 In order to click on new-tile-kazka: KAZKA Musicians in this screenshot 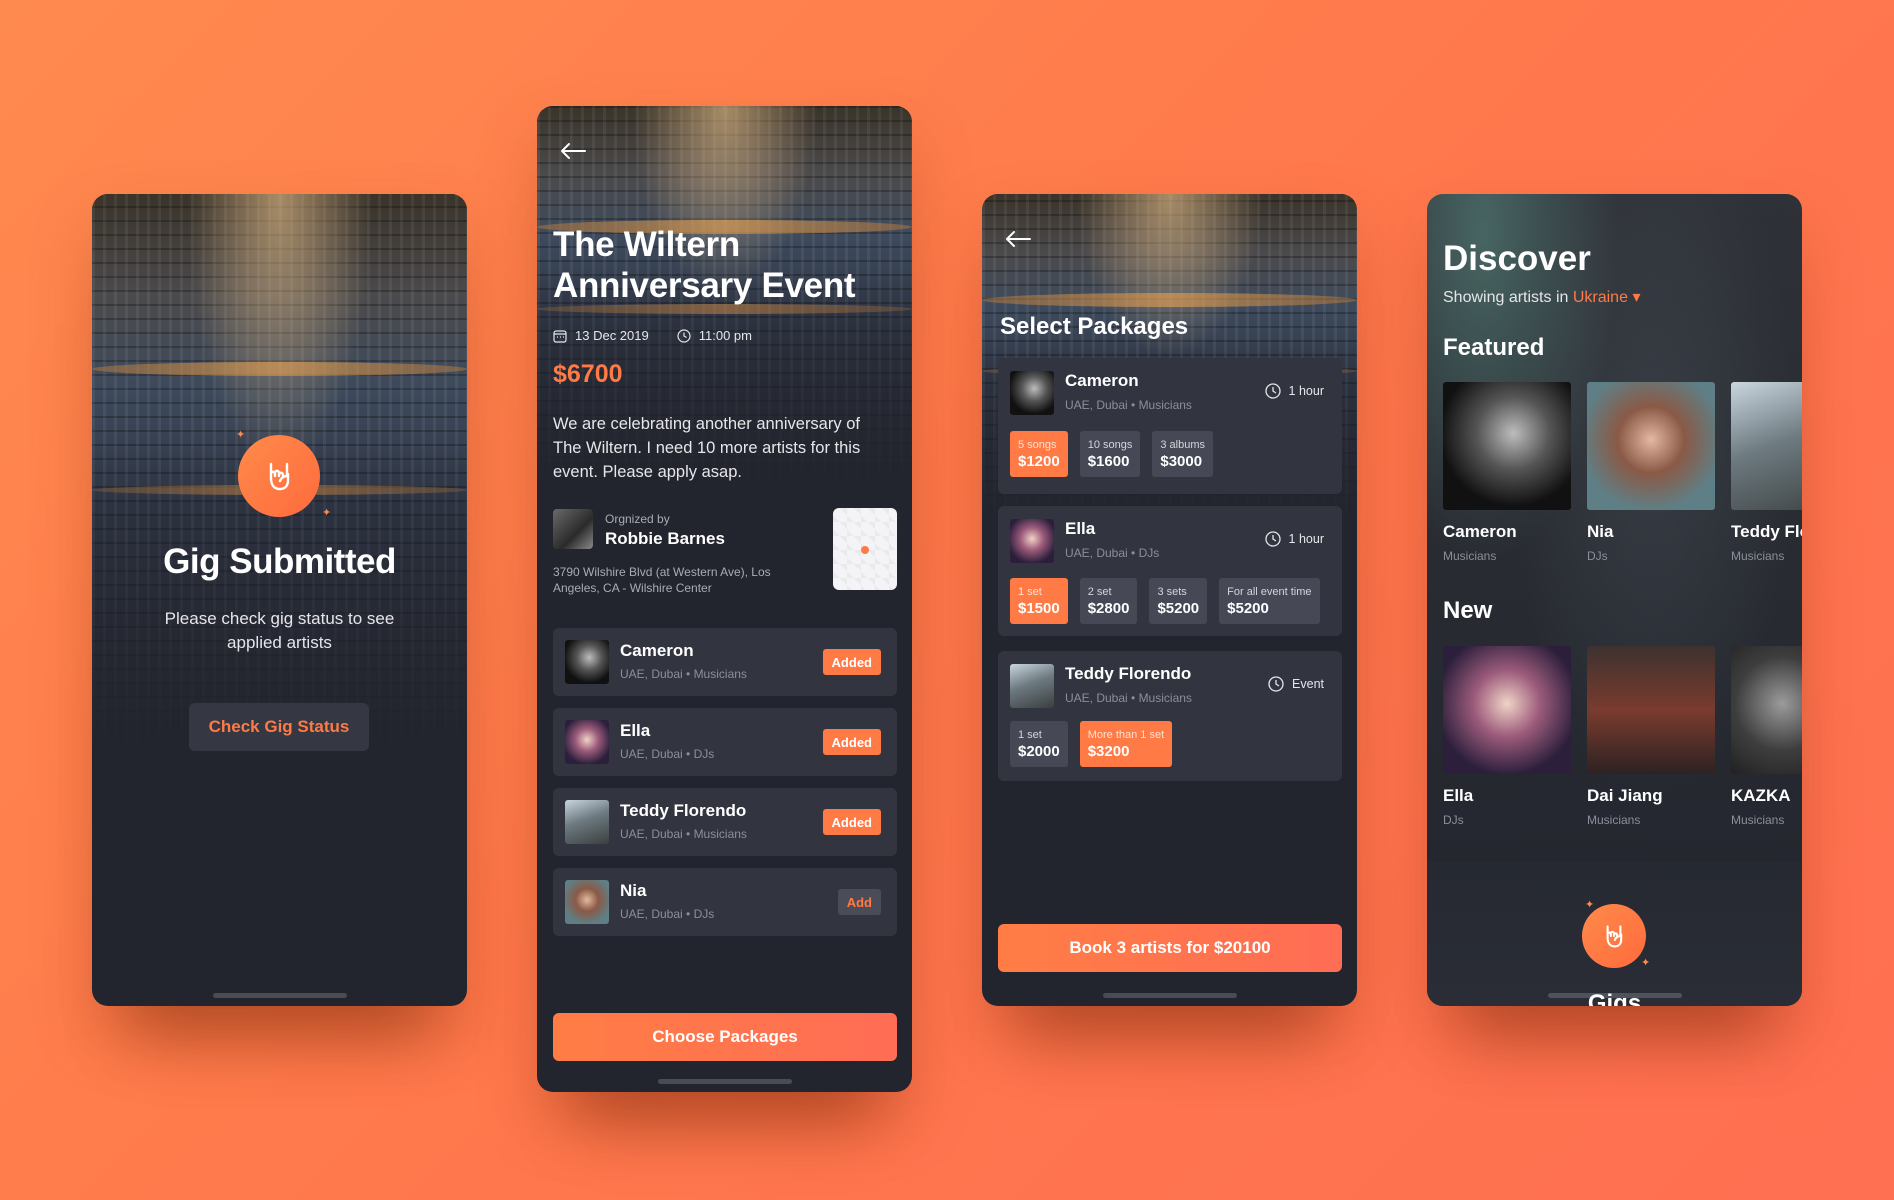, I will do `click(1766, 736)`.